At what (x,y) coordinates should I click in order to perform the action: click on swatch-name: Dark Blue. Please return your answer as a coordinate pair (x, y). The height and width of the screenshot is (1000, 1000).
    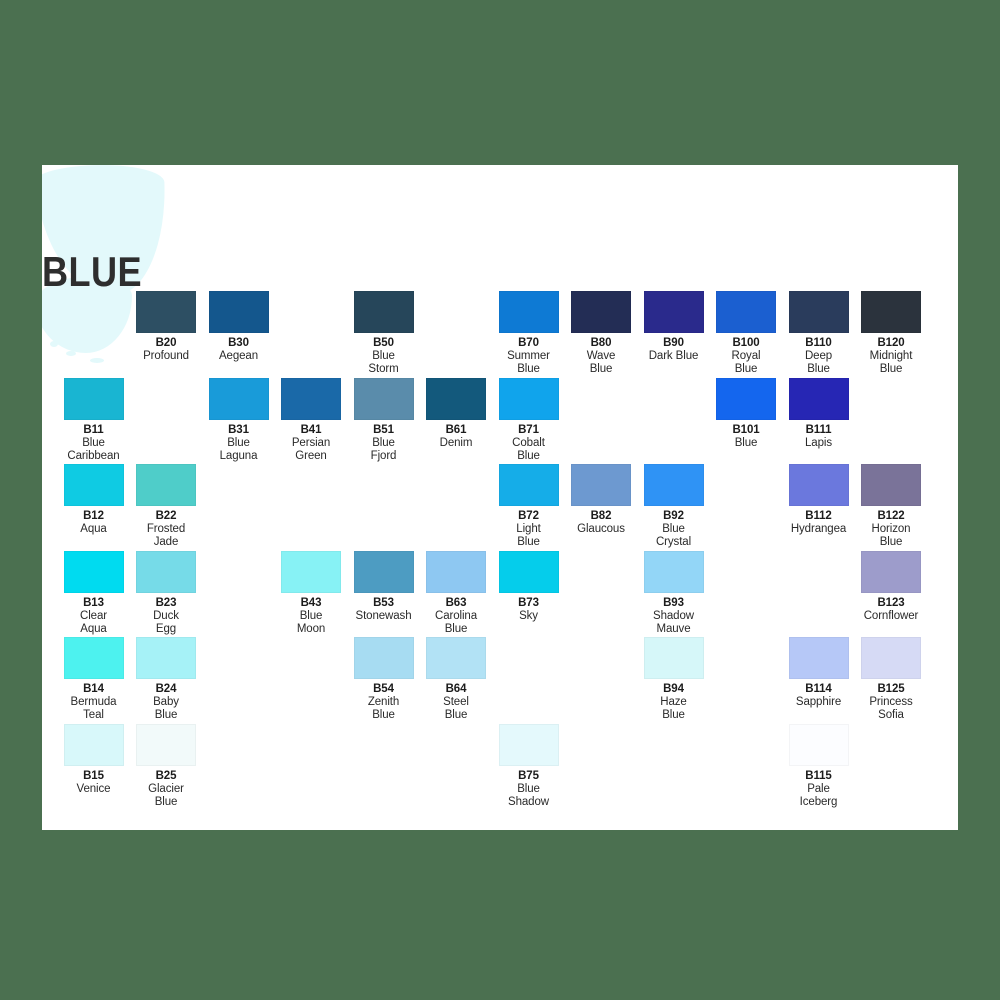
    Looking at the image, I should click on (673, 356).